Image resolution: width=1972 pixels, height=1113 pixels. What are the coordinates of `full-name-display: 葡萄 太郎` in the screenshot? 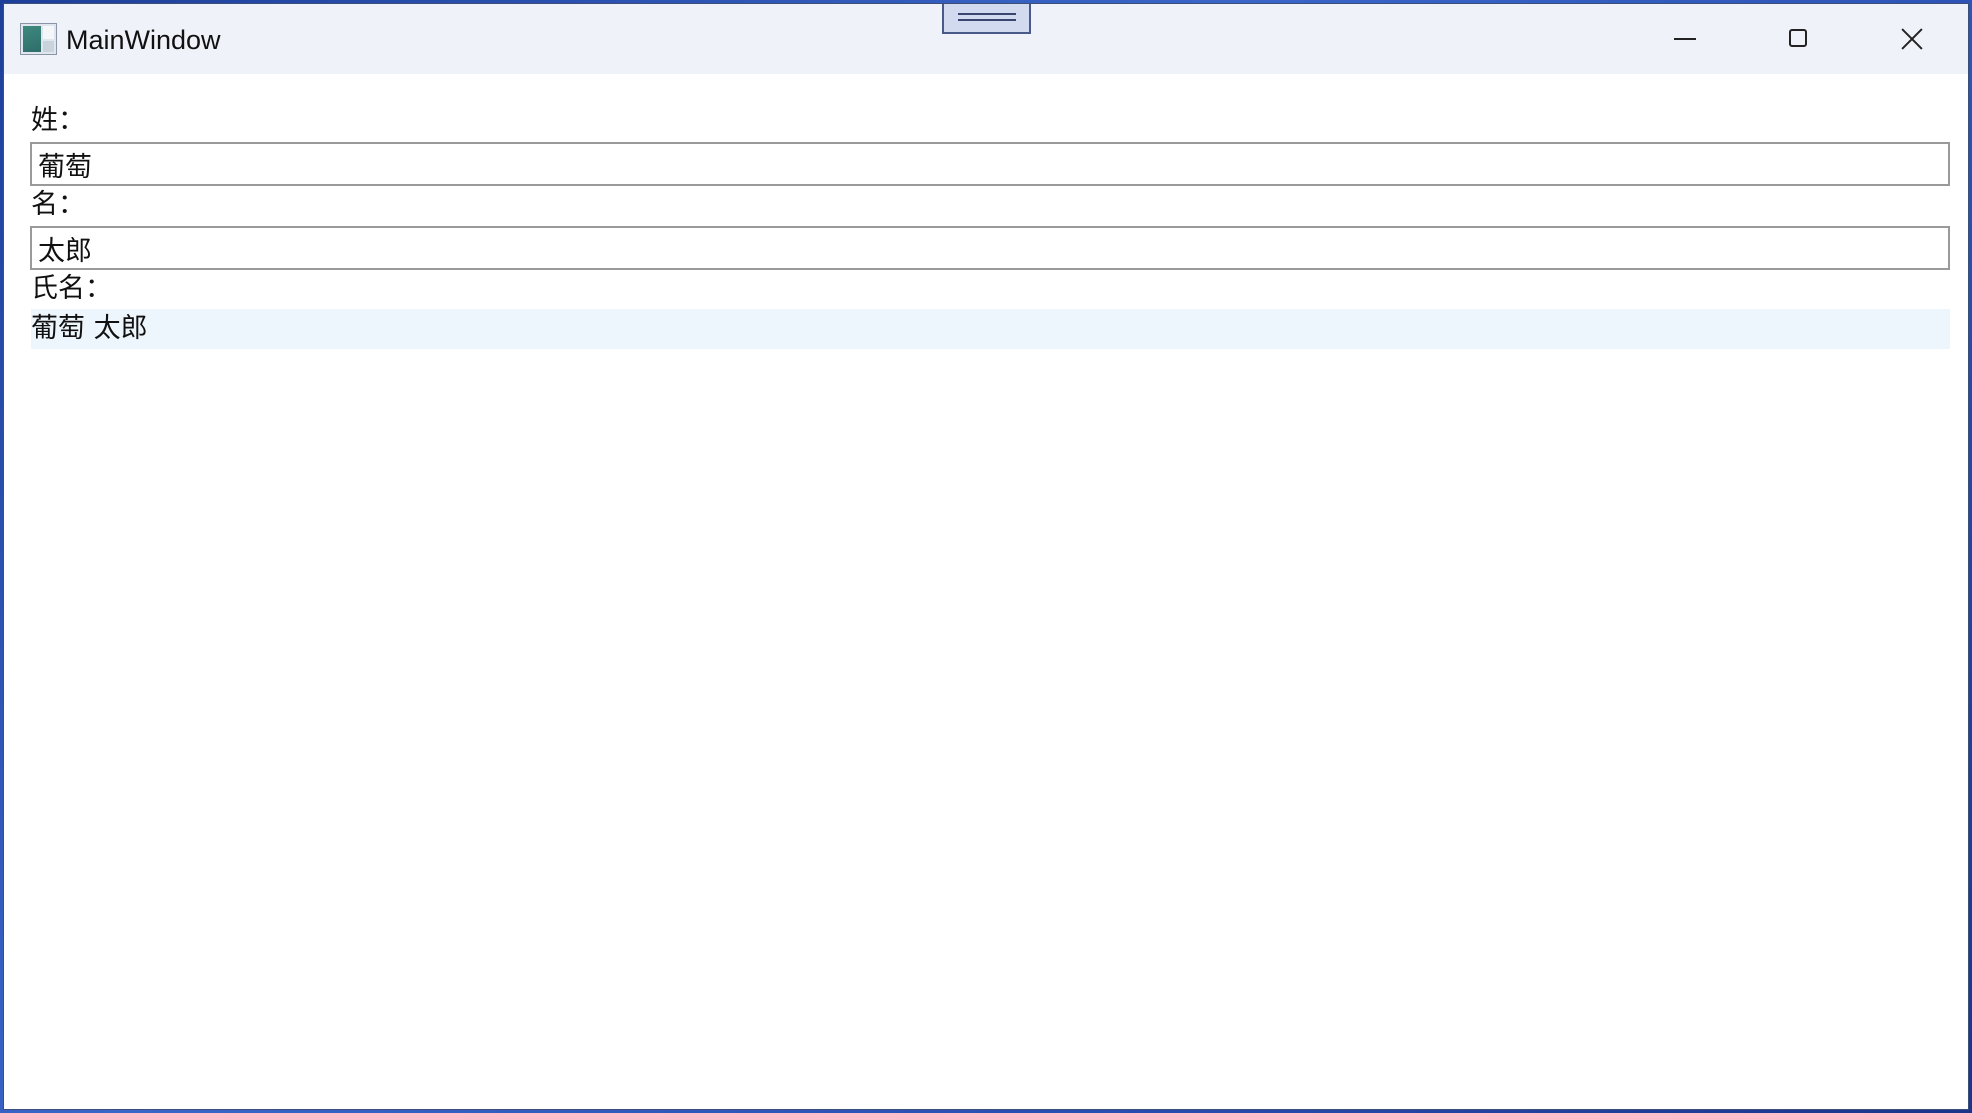 It's located at (990, 329).